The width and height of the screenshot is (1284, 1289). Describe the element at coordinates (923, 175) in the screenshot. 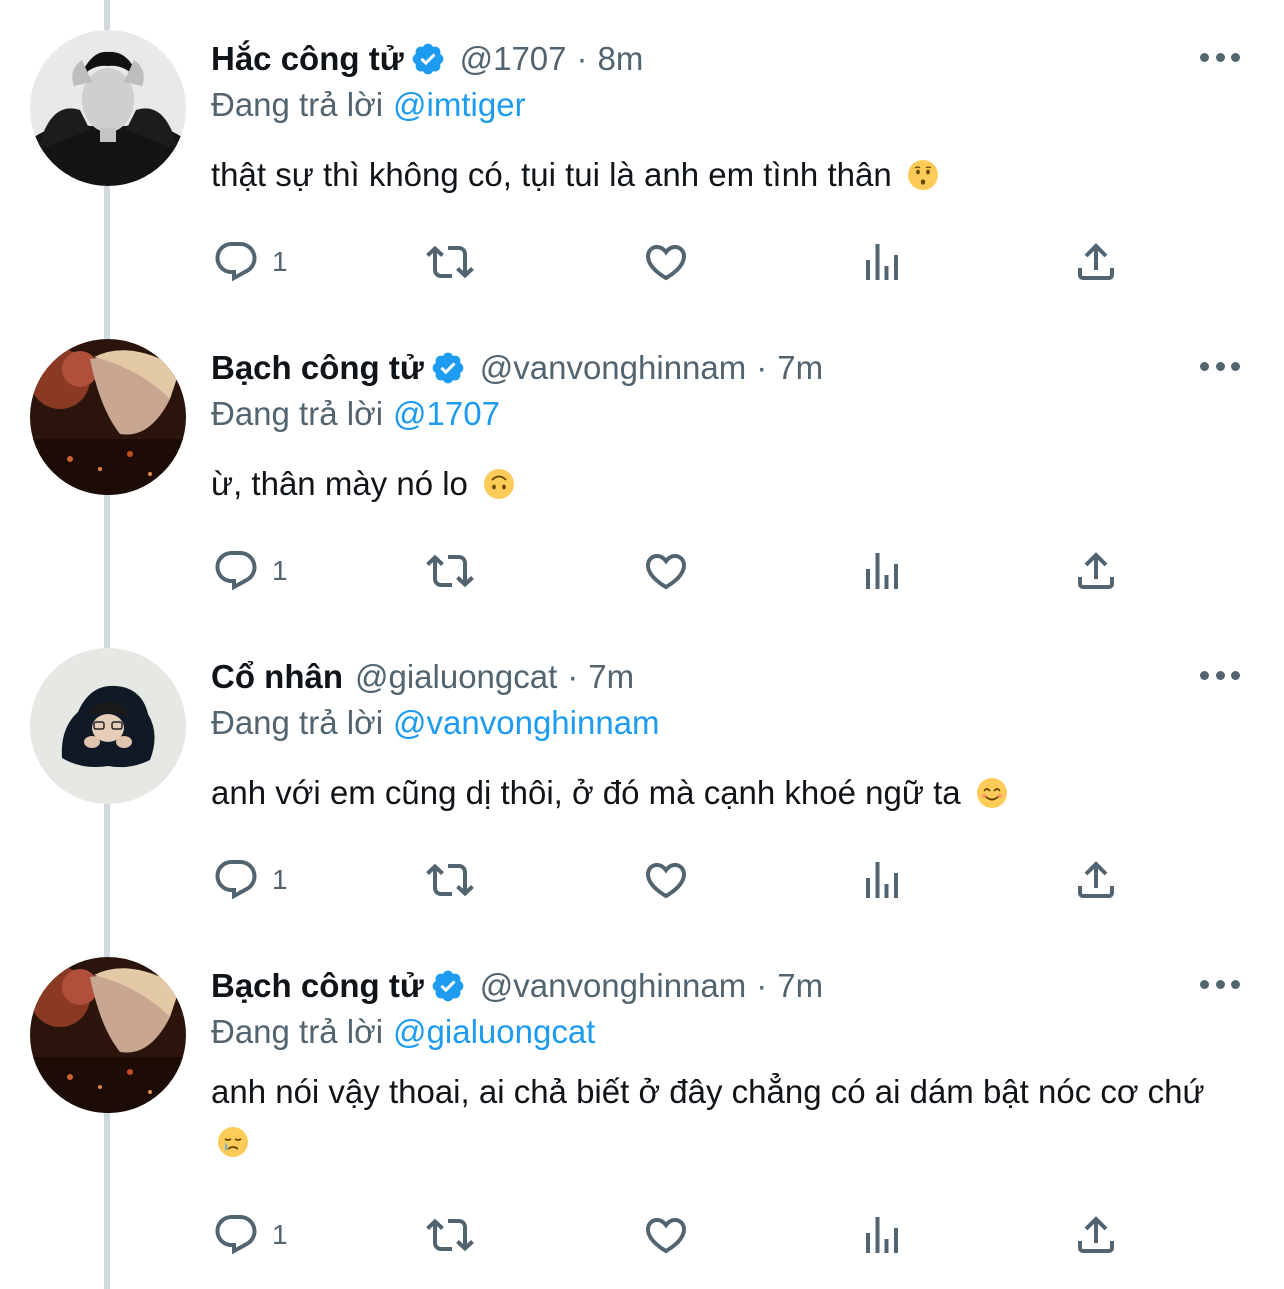

I see `kissing-face-emoji-icon` at that location.